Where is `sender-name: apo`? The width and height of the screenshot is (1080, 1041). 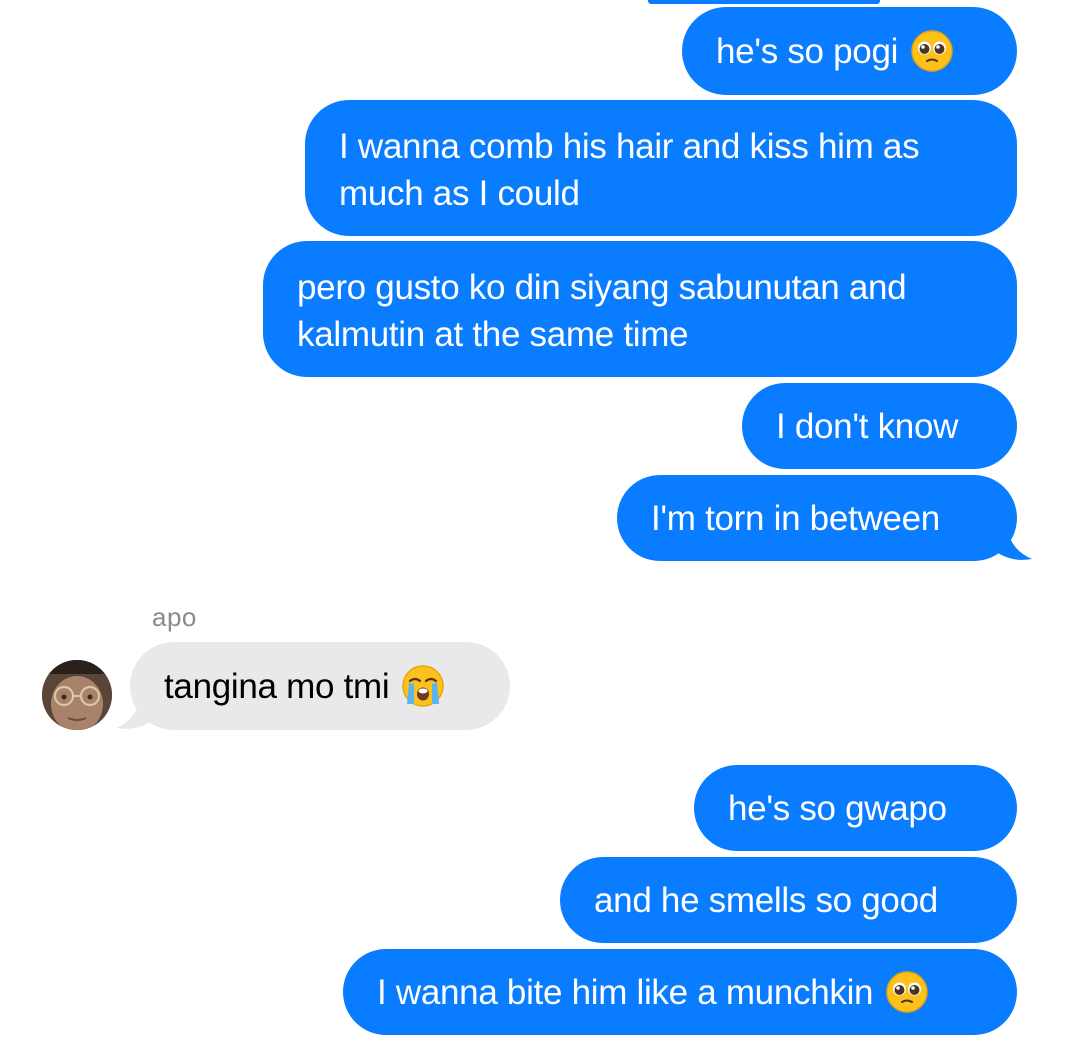
sender-name: apo is located at coordinates (174, 617).